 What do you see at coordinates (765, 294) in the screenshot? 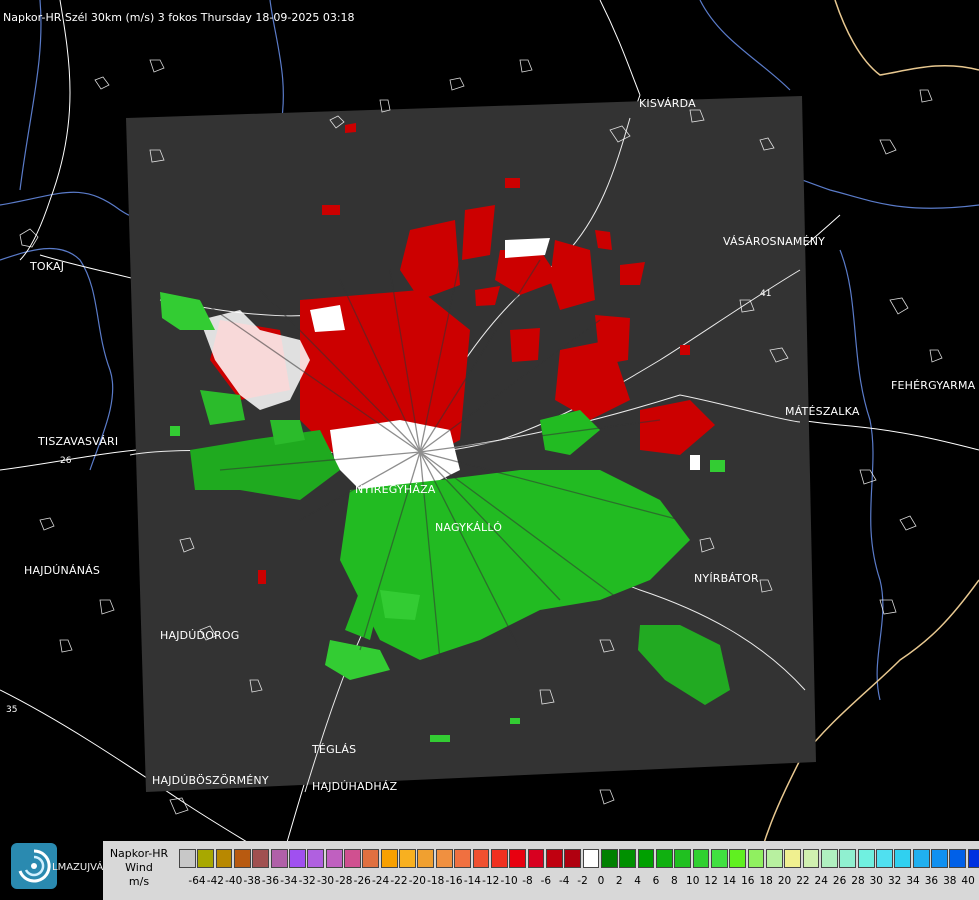
I see `road-number-41: 41` at bounding box center [765, 294].